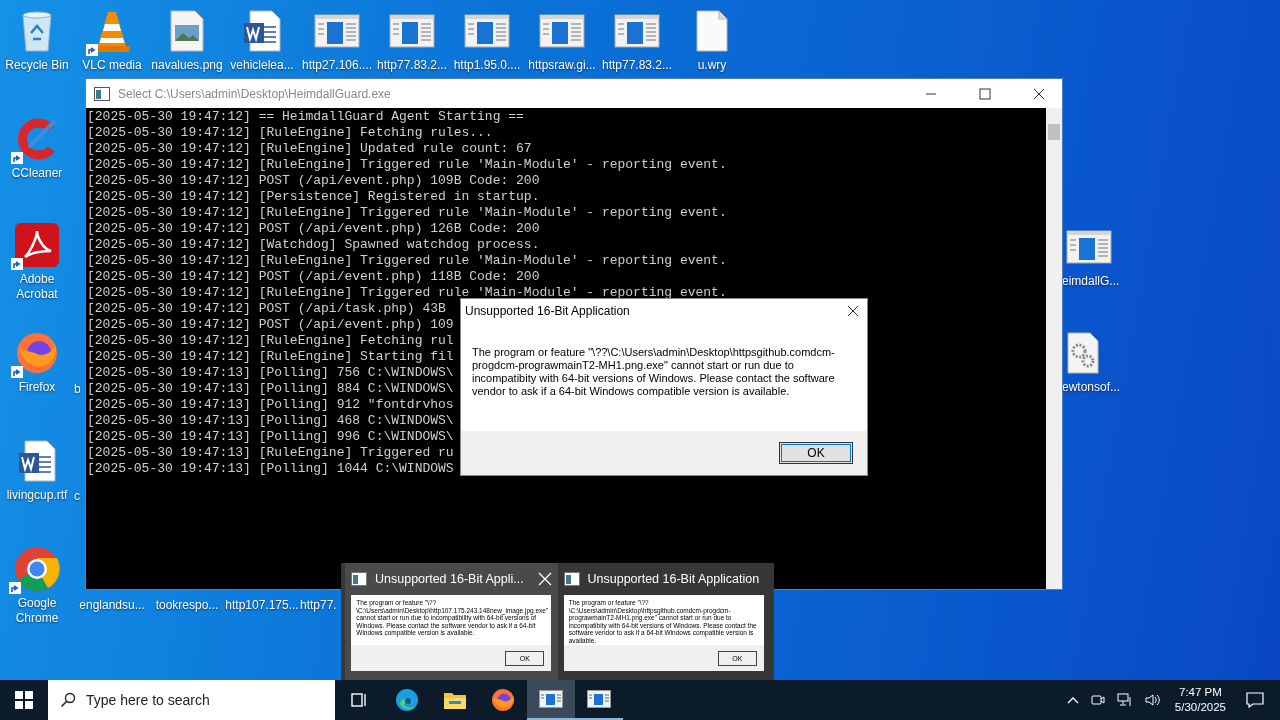  I want to click on icon-label: Recycle Bin, so click(37, 65).